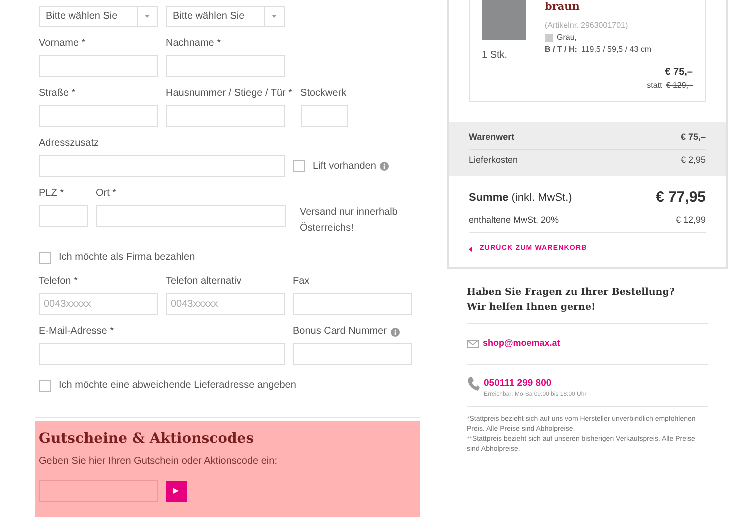  Describe the element at coordinates (587, 26) in the screenshot. I see `article-number: (Artikelnr. 2963001701)` at that location.